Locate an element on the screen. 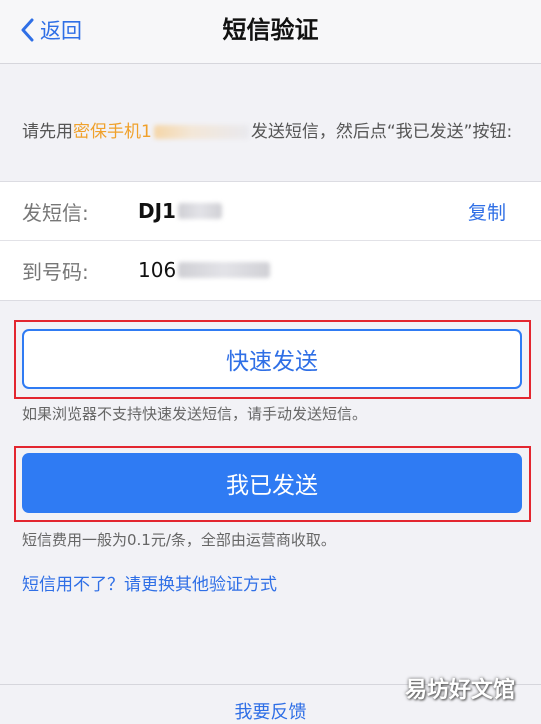  sms-target-value: 106 is located at coordinates (204, 270).